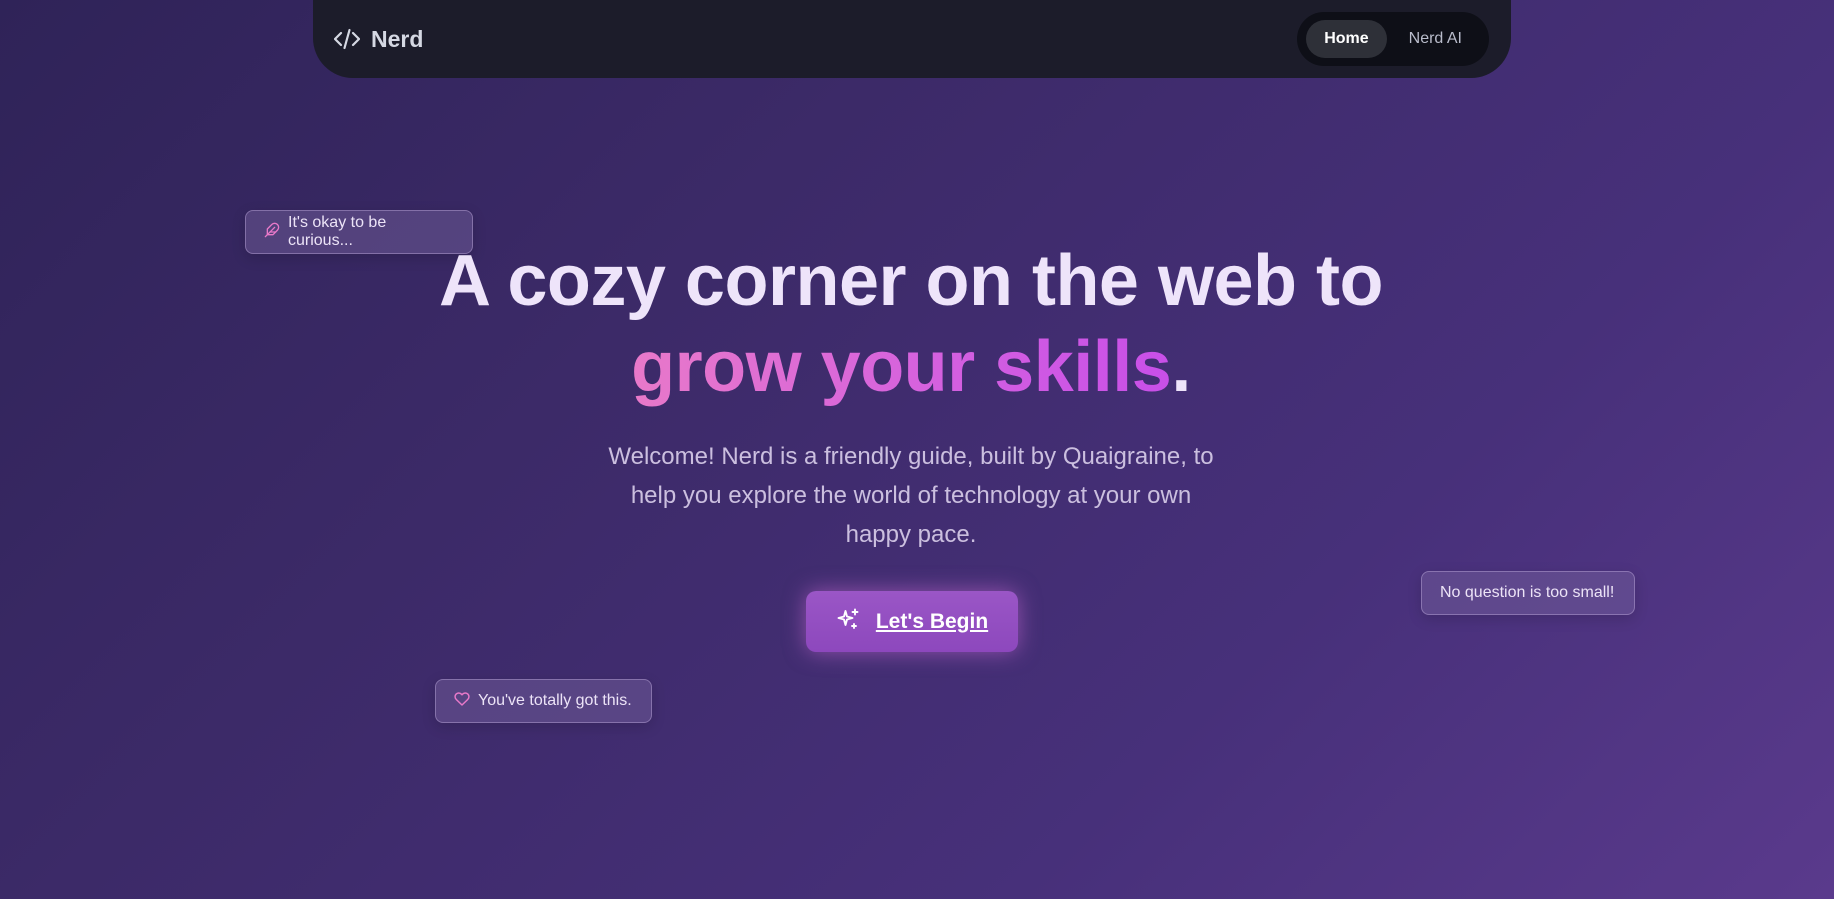  I want to click on chip-no-question-text: No question is too small!, so click(1527, 592).